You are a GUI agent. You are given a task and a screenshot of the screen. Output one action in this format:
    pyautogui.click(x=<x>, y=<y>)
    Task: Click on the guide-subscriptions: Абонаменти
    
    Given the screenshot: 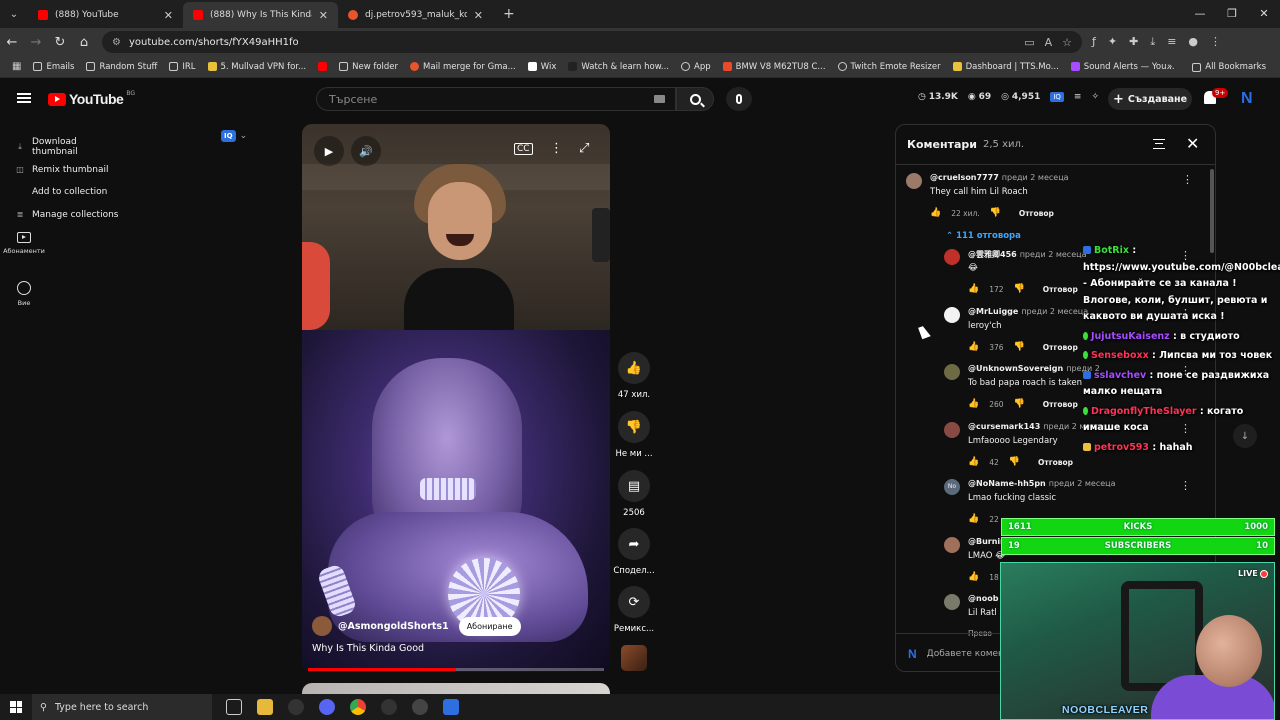 What is the action you would take?
    pyautogui.click(x=24, y=243)
    